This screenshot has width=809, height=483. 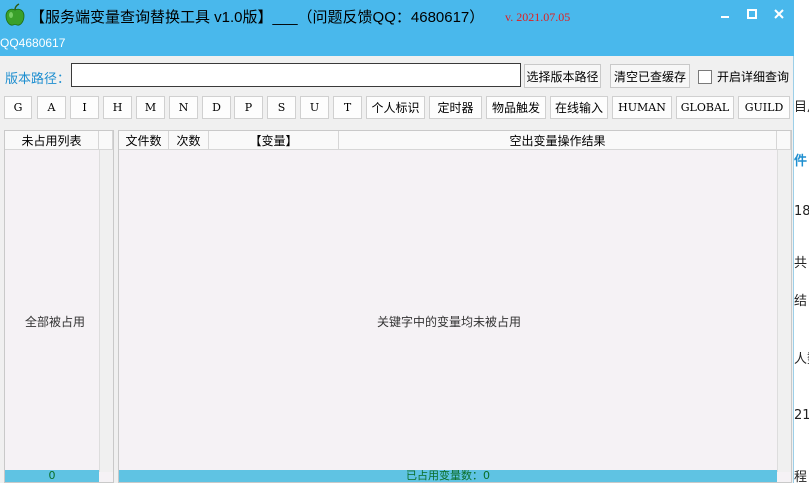 What do you see at coordinates (725, 14) in the screenshot?
I see `minimize-button` at bounding box center [725, 14].